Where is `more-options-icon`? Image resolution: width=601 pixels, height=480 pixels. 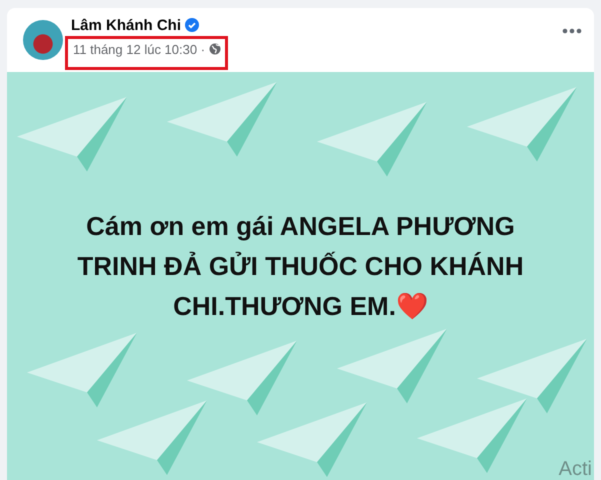
more-options-icon is located at coordinates (572, 31).